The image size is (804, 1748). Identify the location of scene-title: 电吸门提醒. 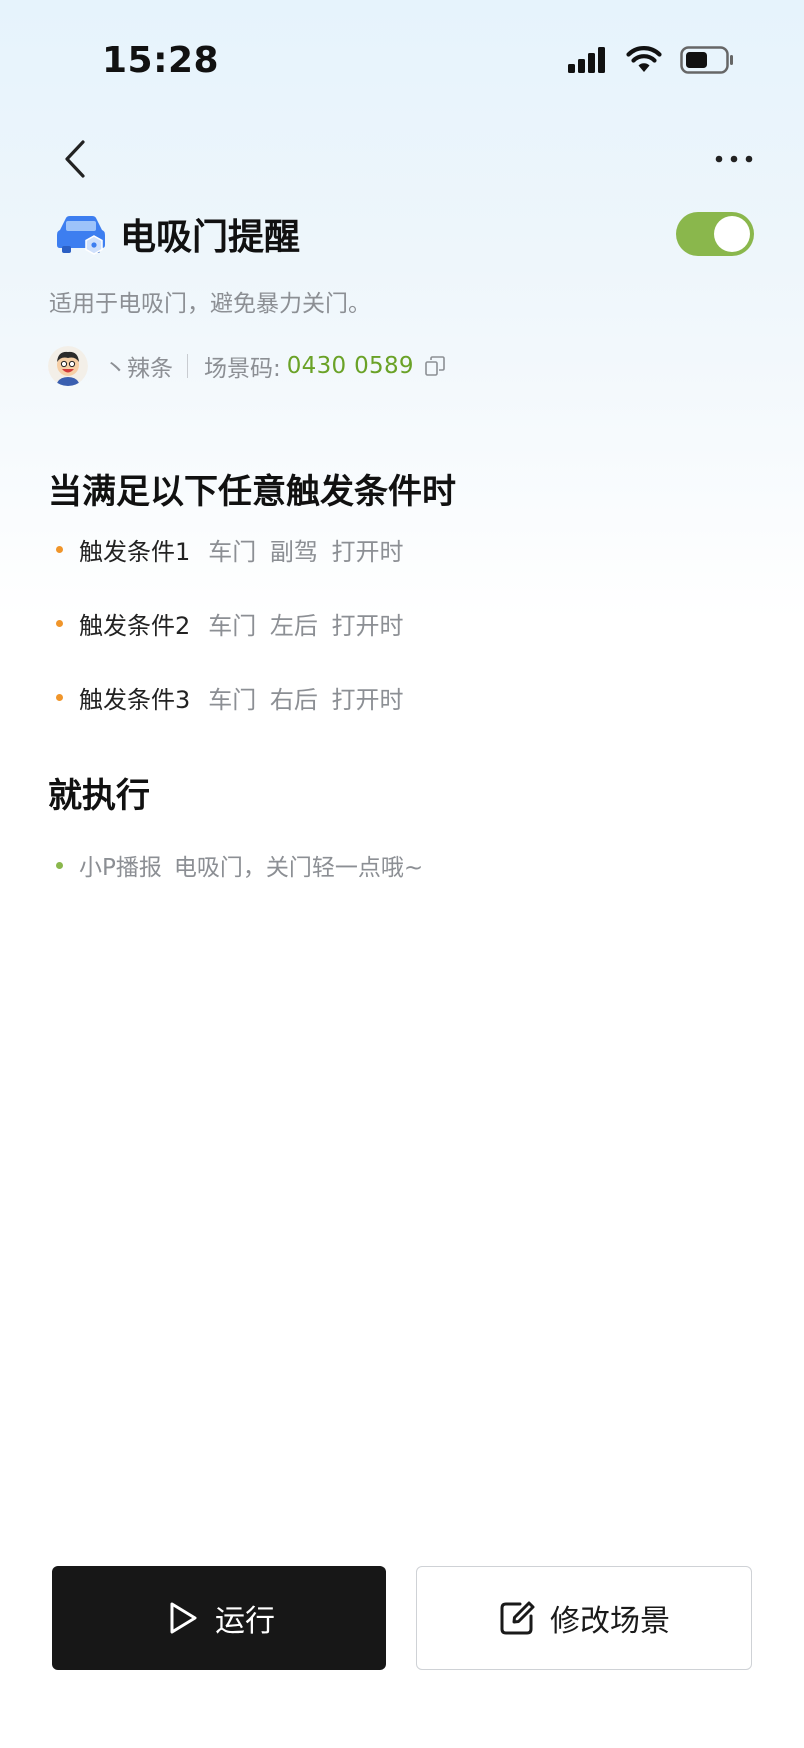
(210, 237).